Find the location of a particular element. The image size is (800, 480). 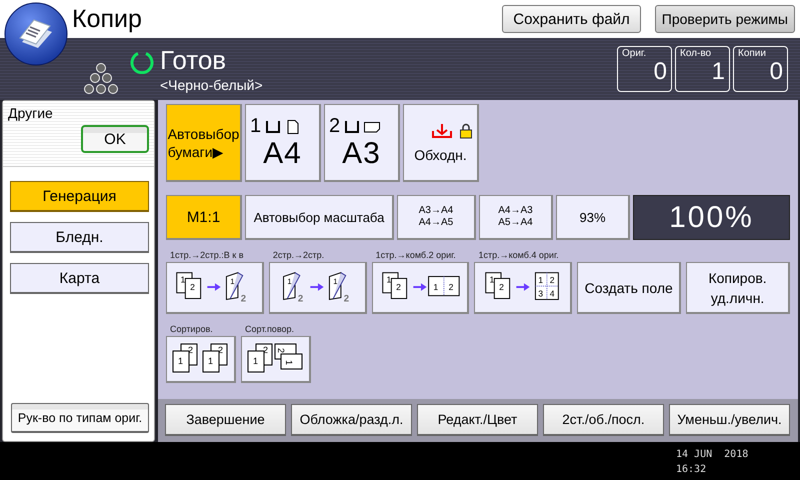

original-type-button: Бледн. is located at coordinates (79, 237).